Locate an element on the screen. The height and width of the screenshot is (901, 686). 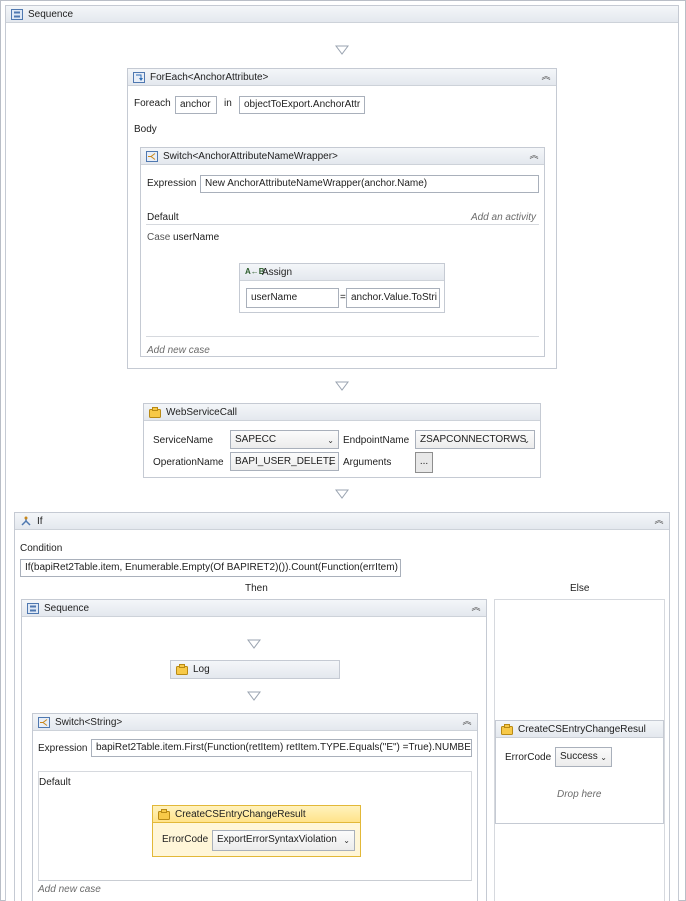
errorcode-value: ExportErrorSyntaxViolation is located at coordinates (277, 839).